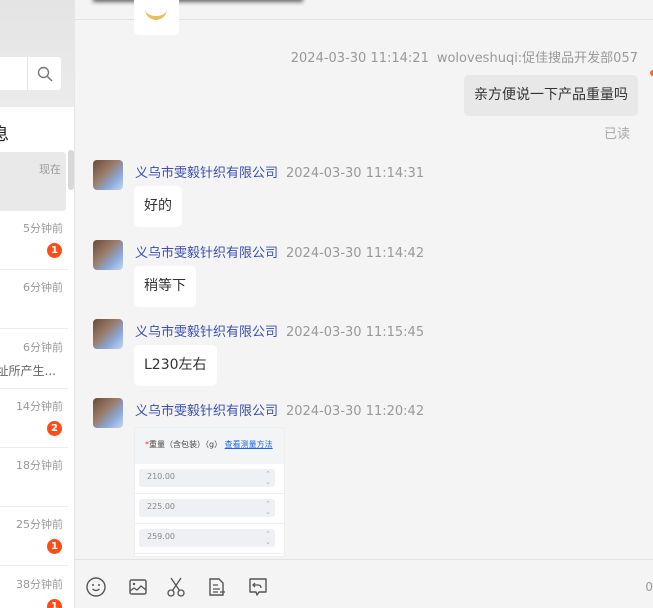 Image resolution: width=653 pixels, height=608 pixels. Describe the element at coordinates (186, 444) in the screenshot. I see `weight-label: 重量（含包装）（g）` at that location.